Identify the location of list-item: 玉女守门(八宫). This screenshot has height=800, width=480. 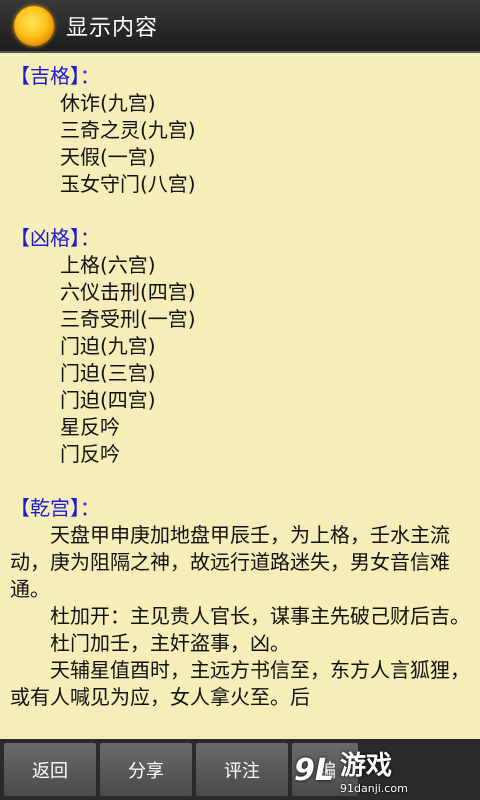
(128, 184).